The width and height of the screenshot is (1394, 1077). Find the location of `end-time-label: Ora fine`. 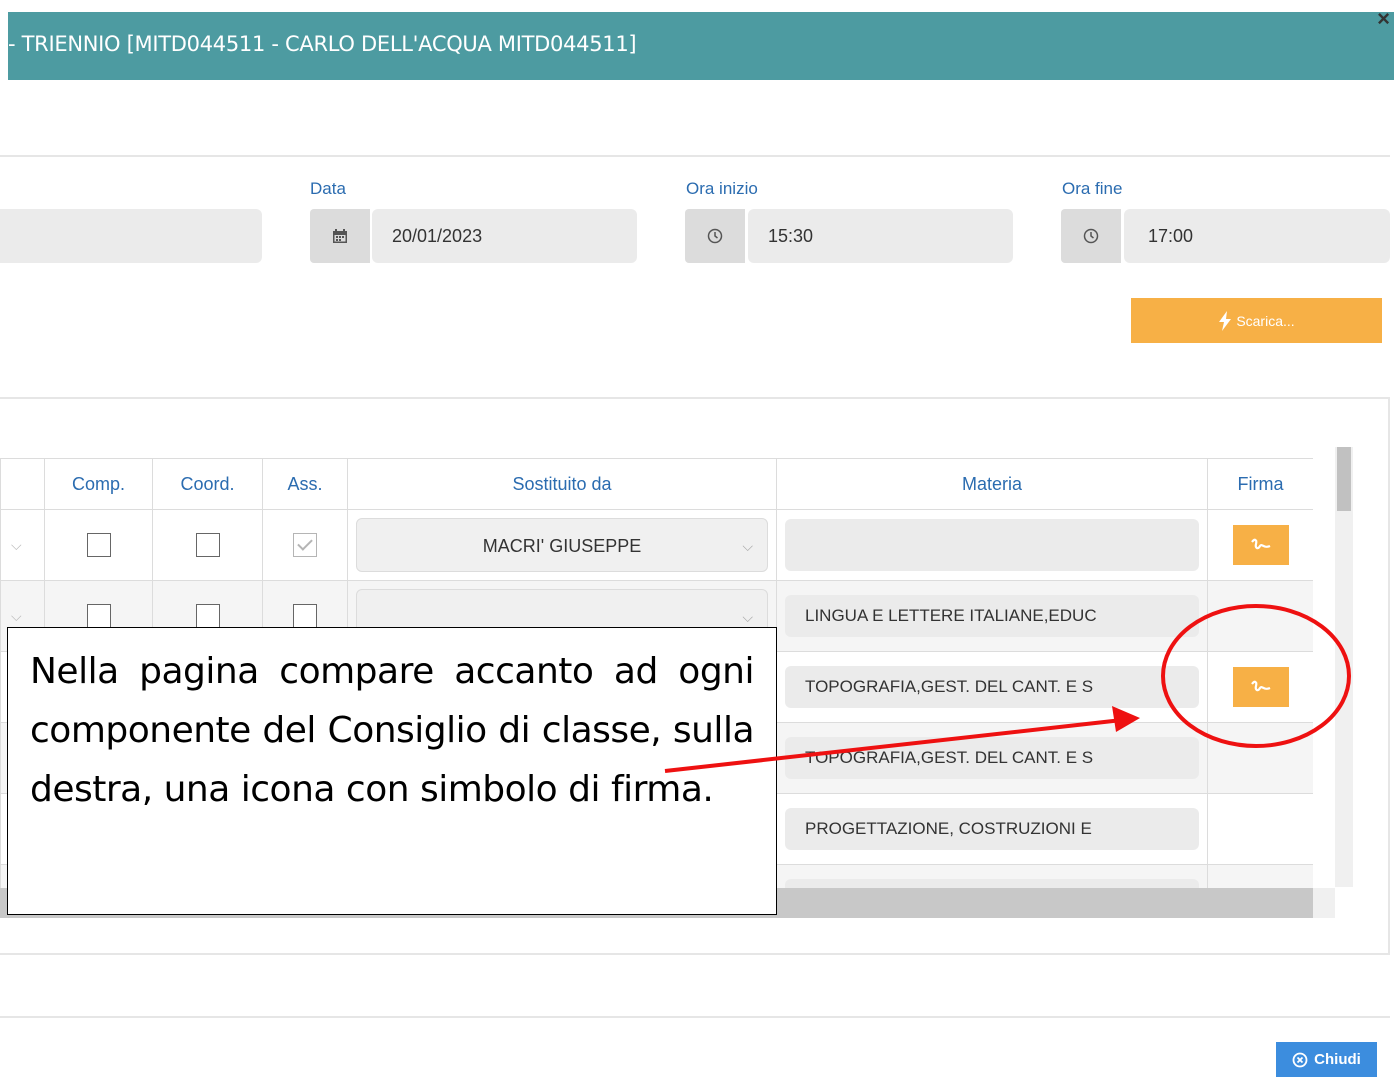

end-time-label: Ora fine is located at coordinates (1092, 188).